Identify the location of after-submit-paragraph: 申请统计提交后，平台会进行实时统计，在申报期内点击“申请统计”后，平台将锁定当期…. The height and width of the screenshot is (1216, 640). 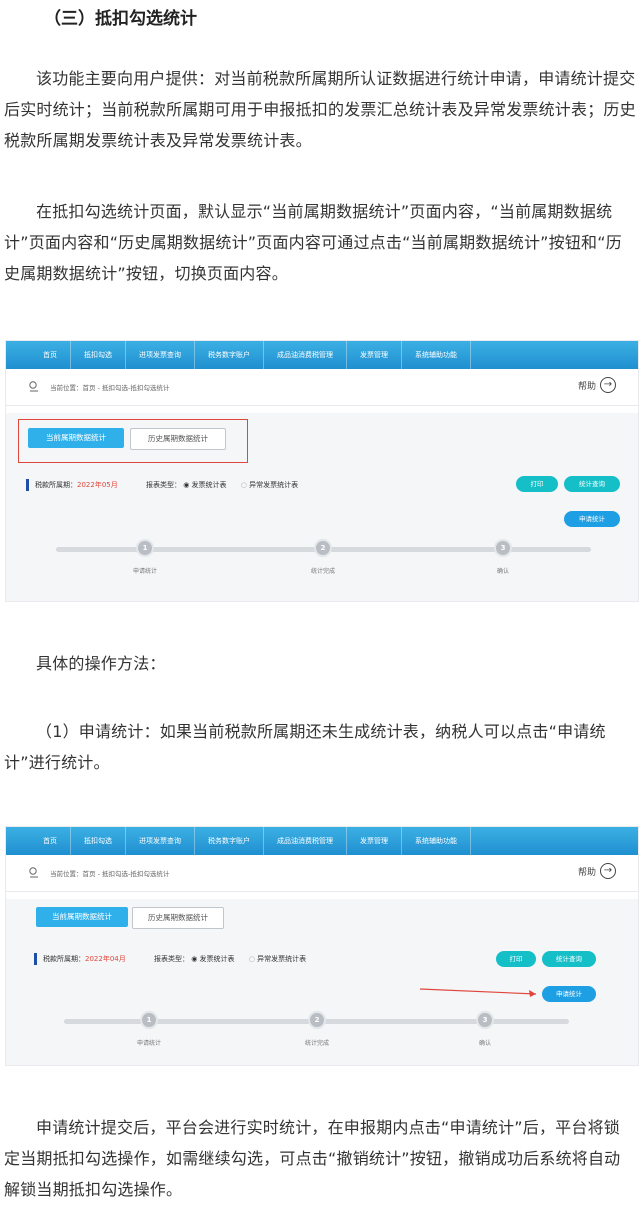
(312, 1158).